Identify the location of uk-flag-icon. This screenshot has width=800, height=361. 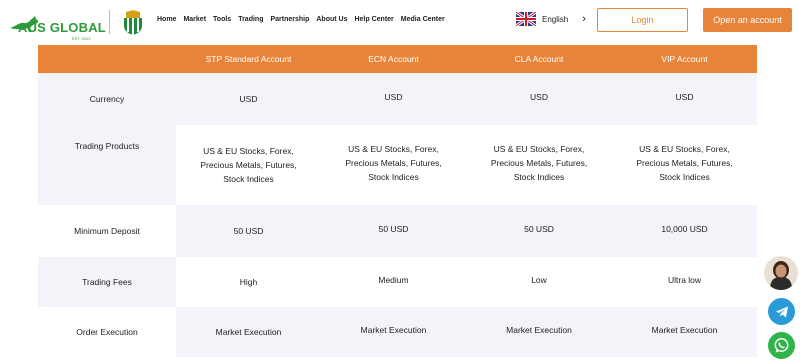
(526, 19).